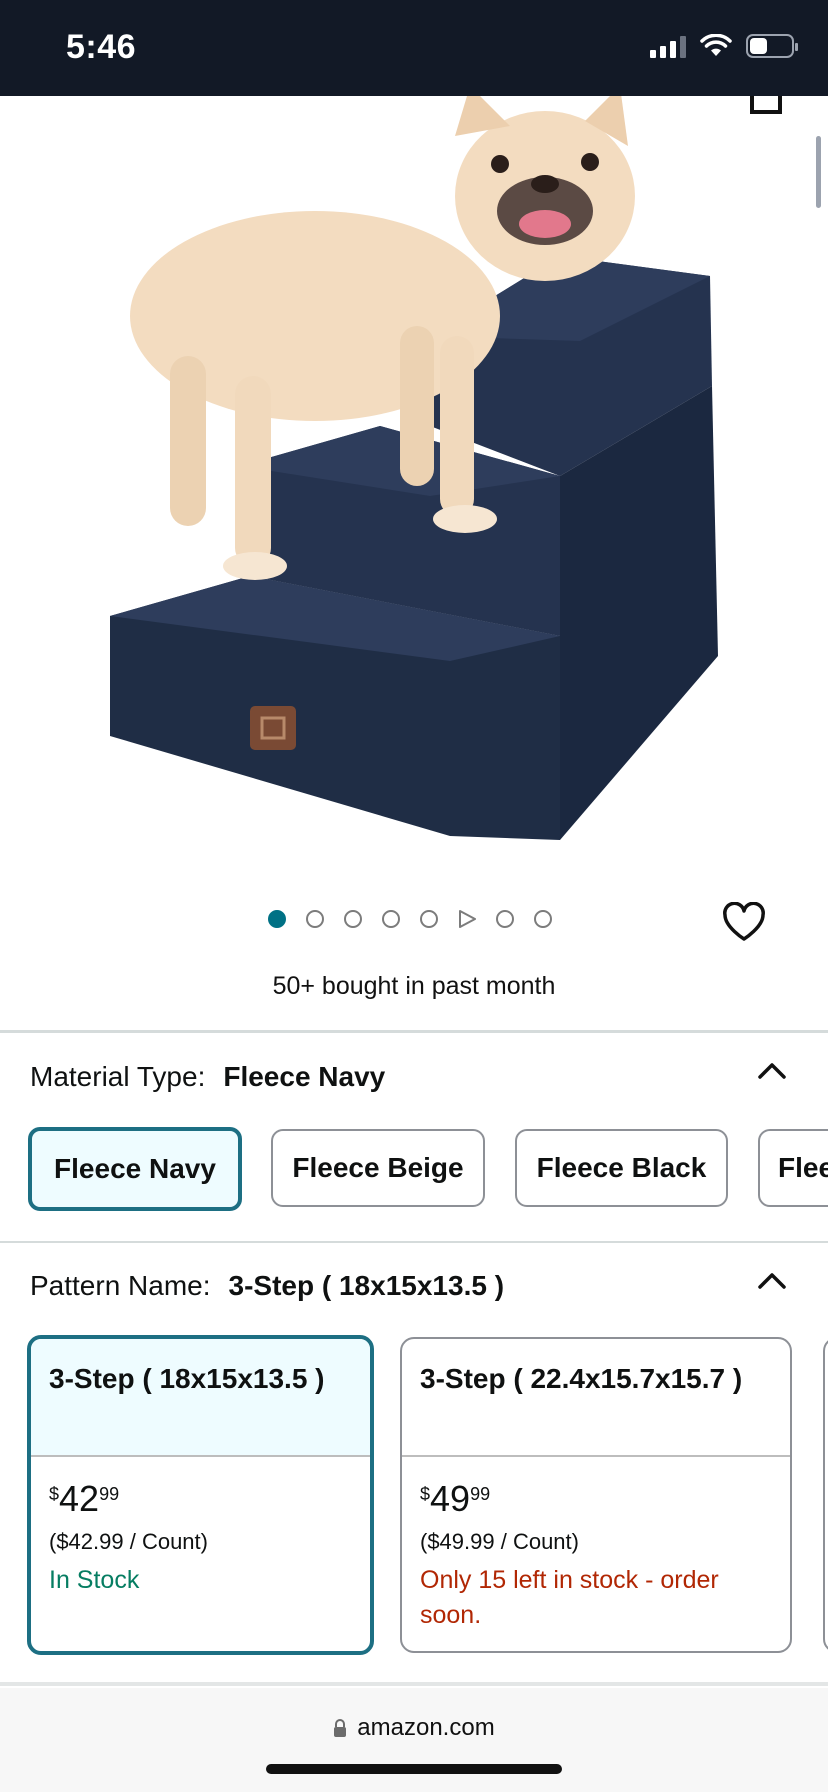  I want to click on status-time: 5:46, so click(101, 47).